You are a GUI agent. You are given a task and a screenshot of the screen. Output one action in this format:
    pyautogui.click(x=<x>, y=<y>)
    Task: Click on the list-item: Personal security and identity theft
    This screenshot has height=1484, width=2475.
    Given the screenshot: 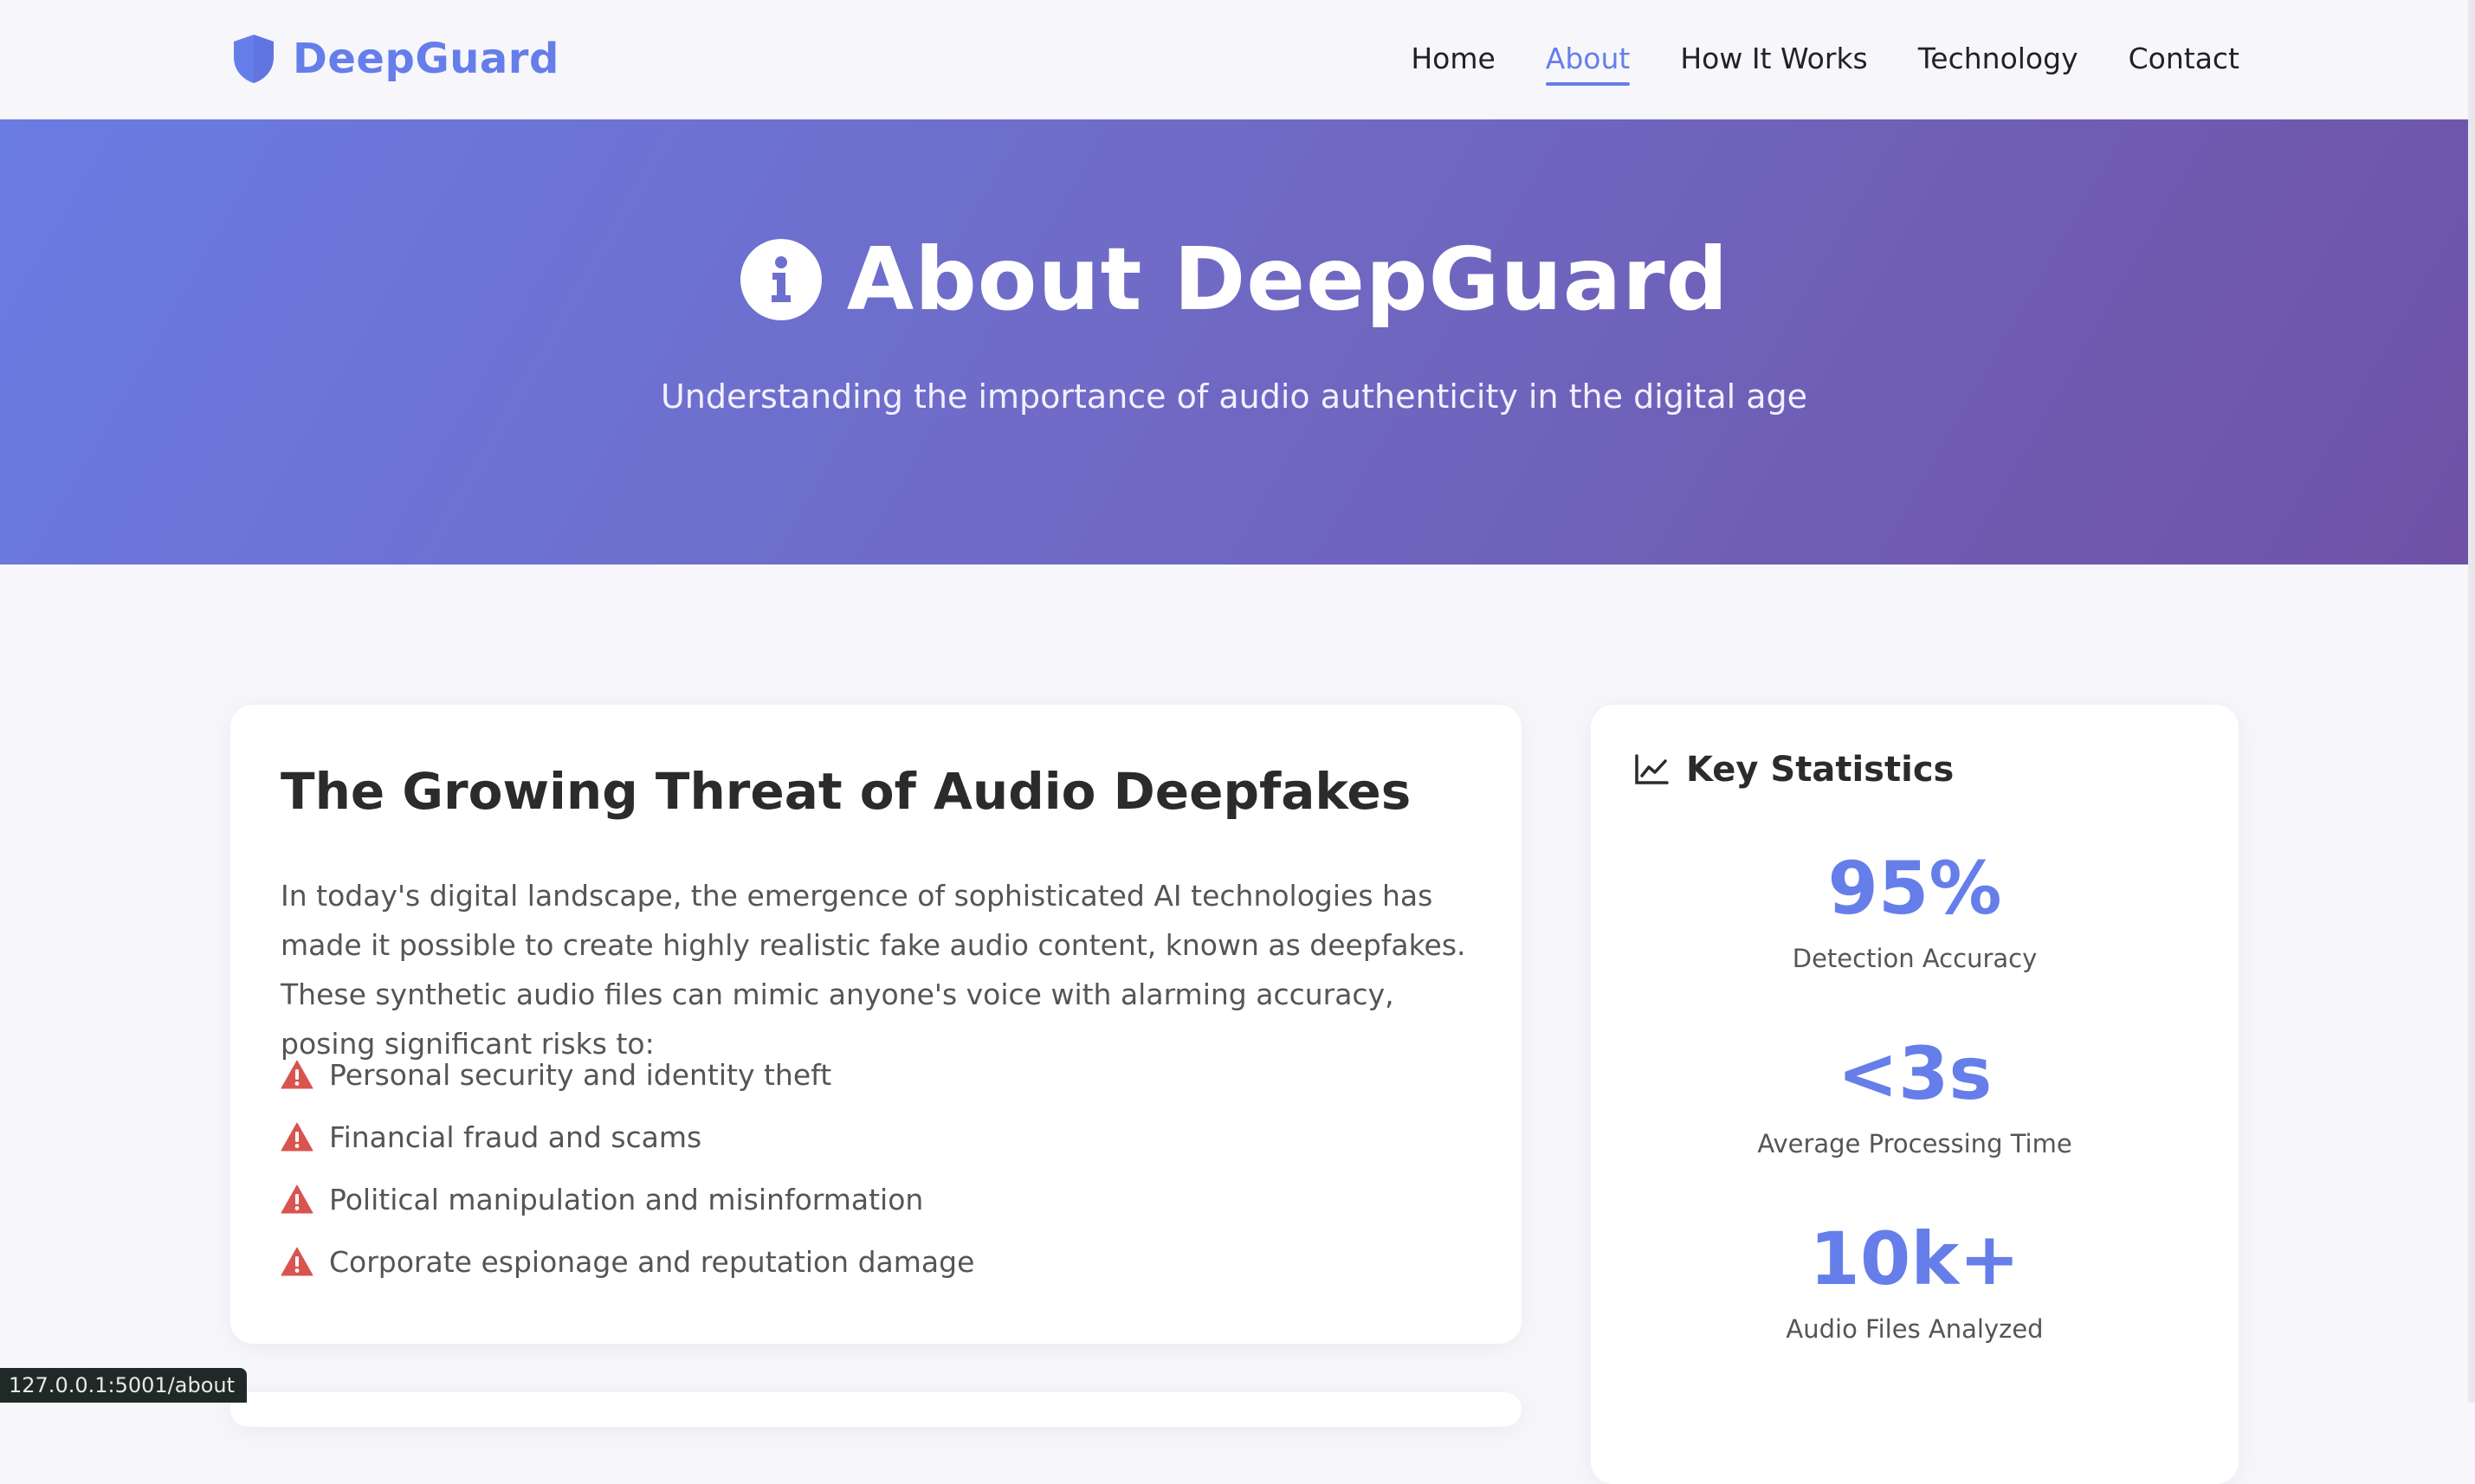 What is the action you would take?
    pyautogui.click(x=627, y=1074)
    